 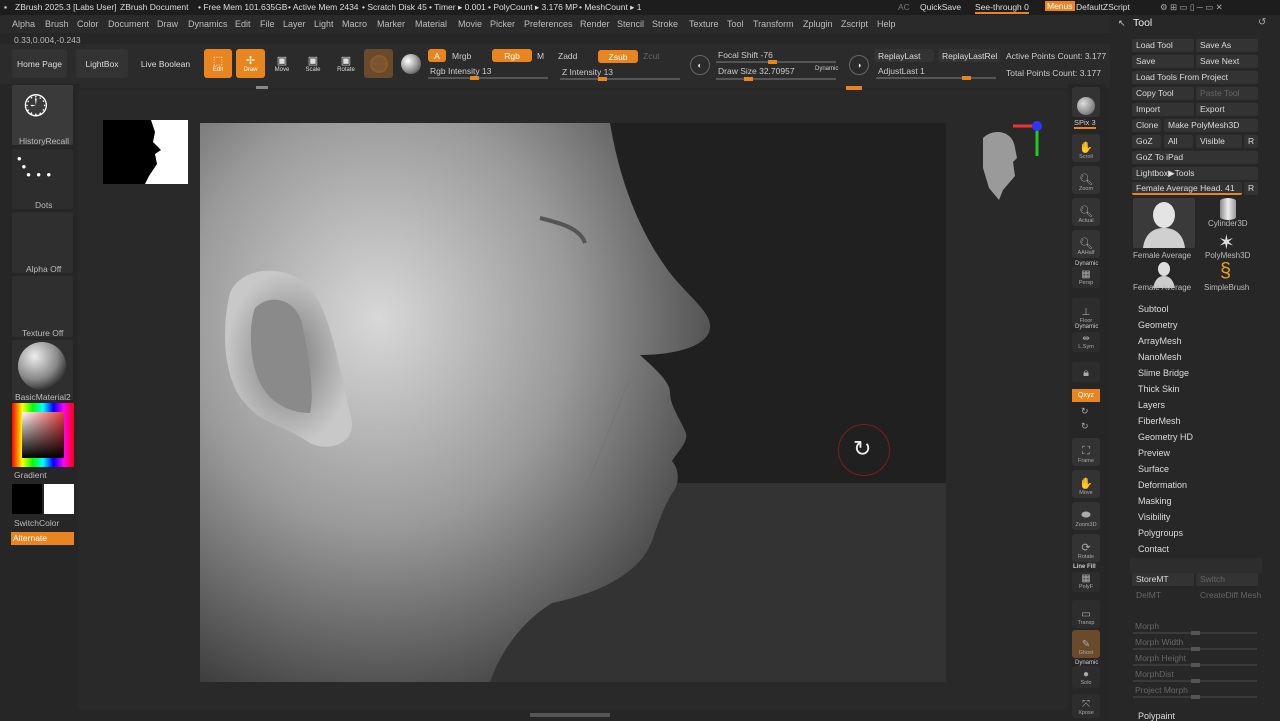 What do you see at coordinates (776, 62) in the screenshot?
I see `focal-shift-track` at bounding box center [776, 62].